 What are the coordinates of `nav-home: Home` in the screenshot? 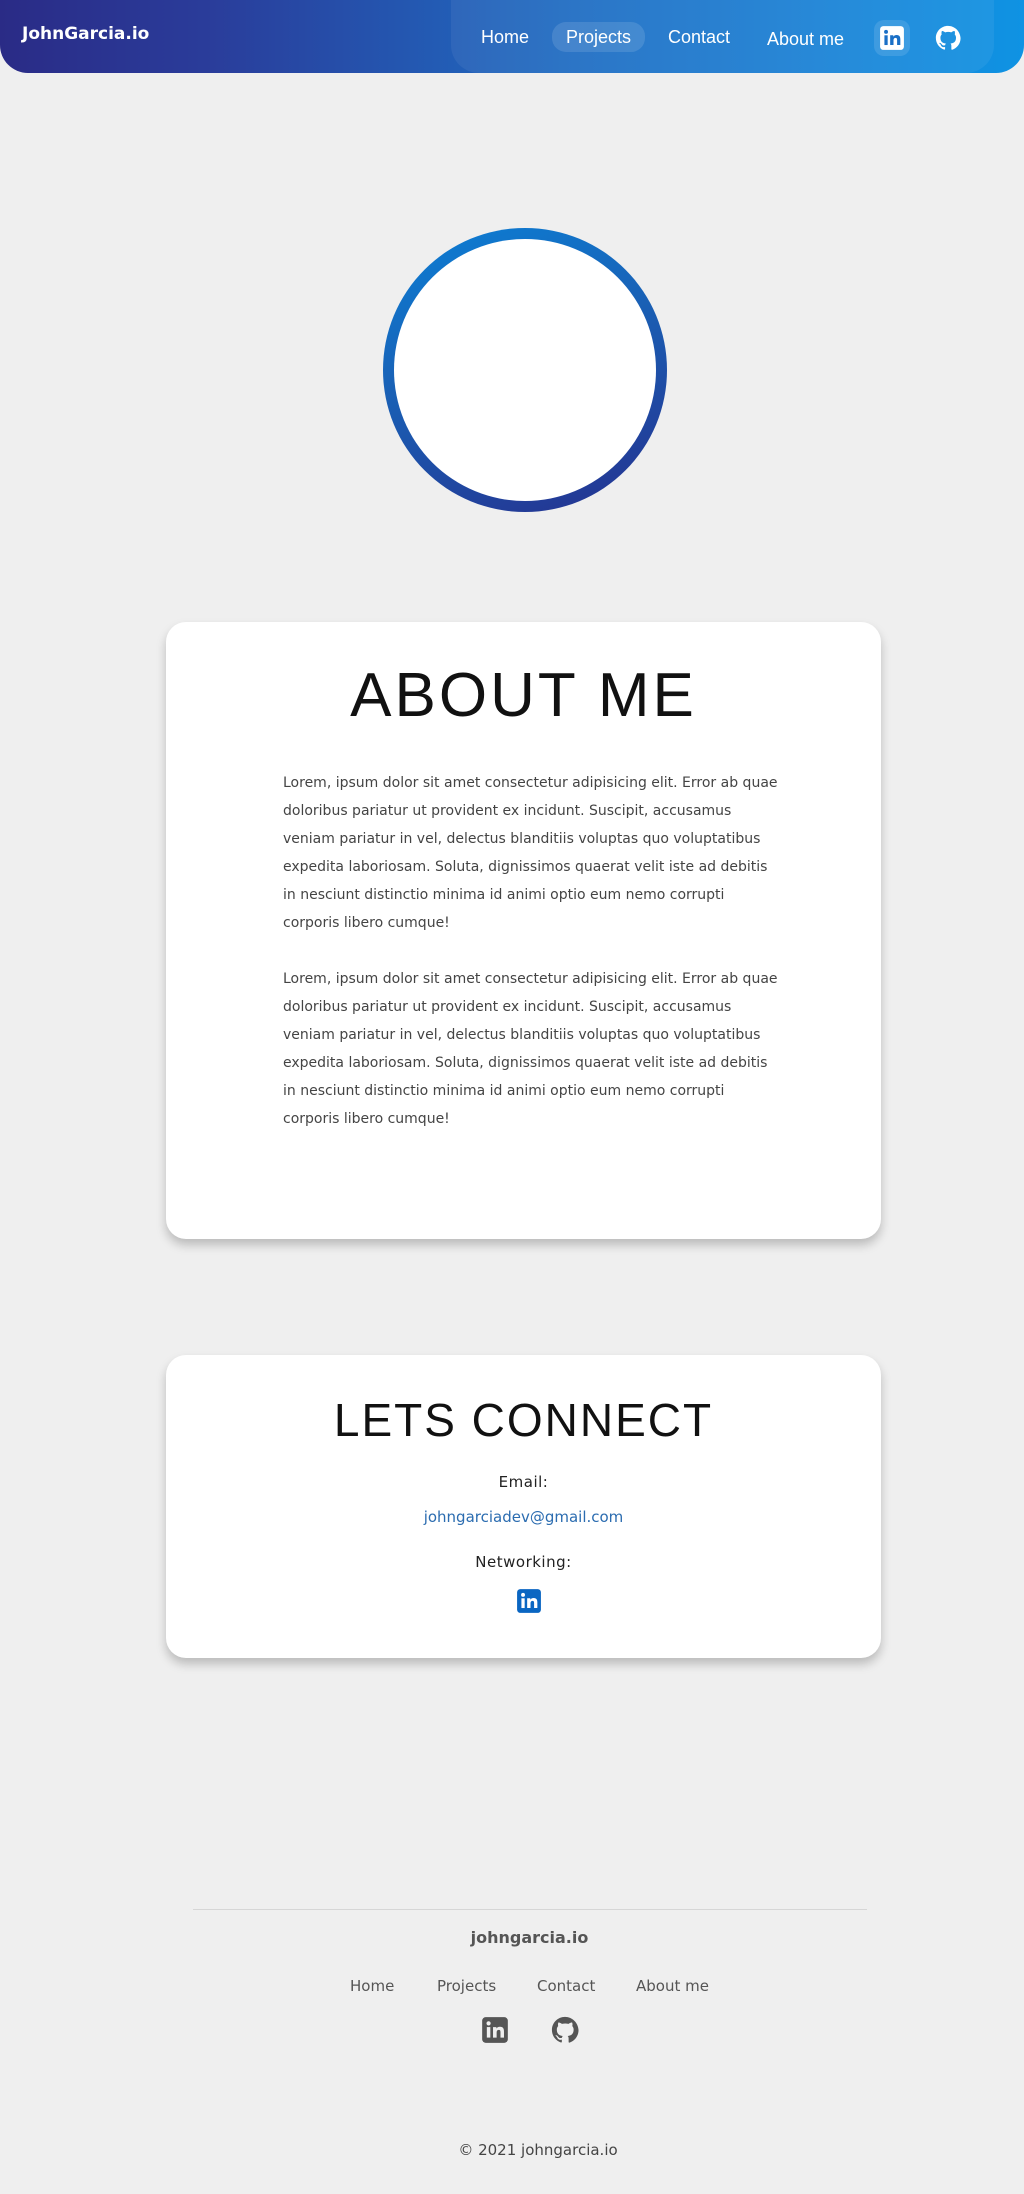 It's located at (505, 37).